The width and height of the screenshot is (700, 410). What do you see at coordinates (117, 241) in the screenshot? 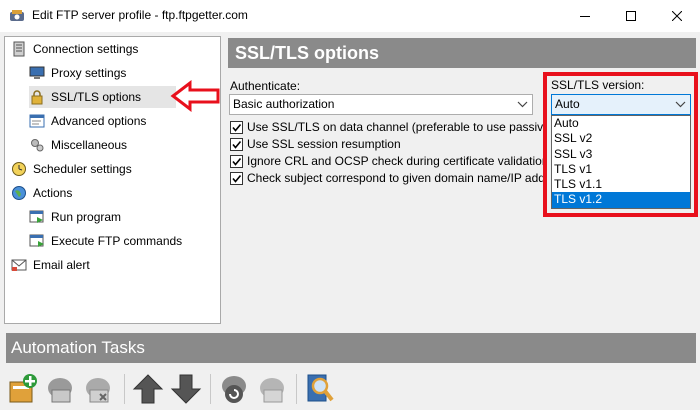
I see `sidebar-item-label: Execute FTP commands` at bounding box center [117, 241].